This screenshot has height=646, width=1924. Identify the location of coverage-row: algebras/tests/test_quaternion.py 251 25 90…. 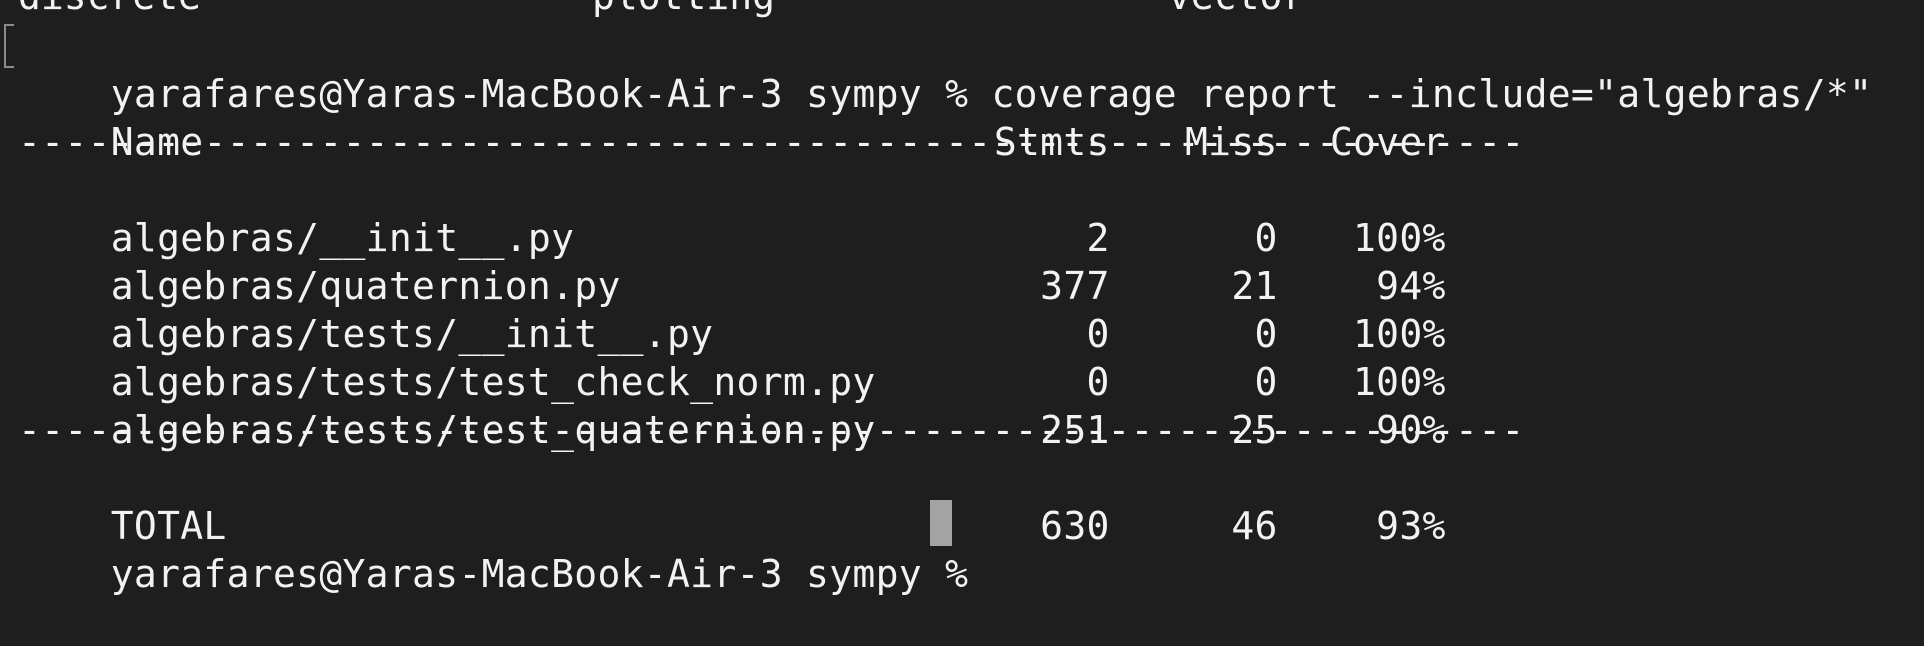
(732, 405).